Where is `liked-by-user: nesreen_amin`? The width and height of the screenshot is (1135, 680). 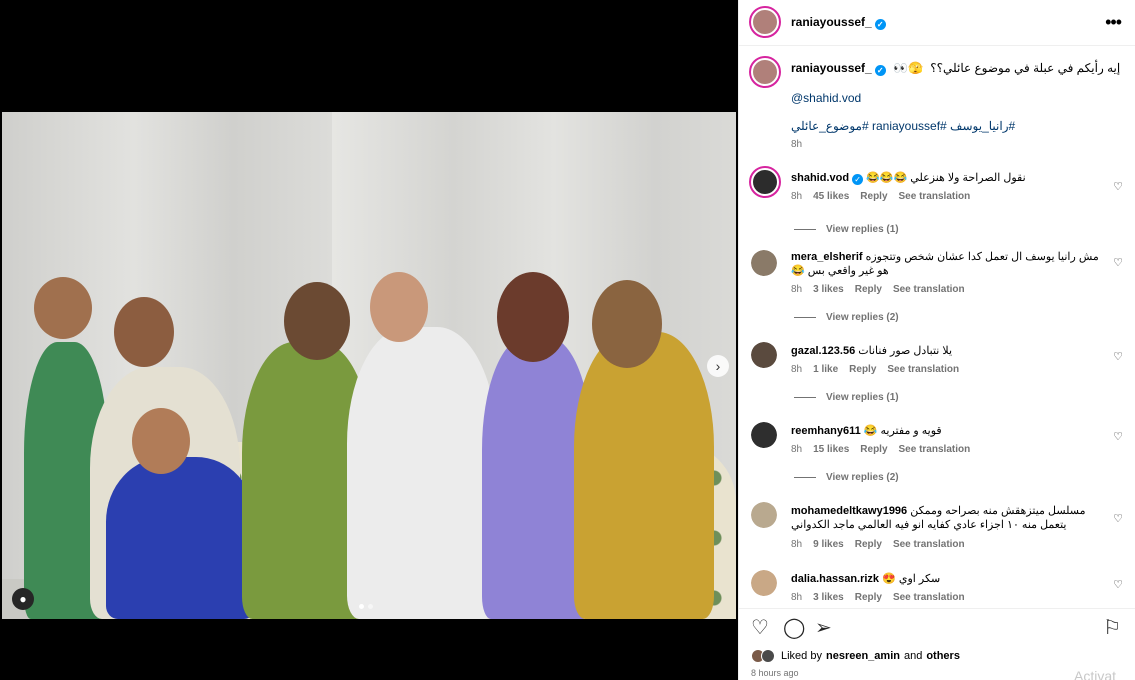
liked-by-user: nesreen_amin is located at coordinates (863, 656).